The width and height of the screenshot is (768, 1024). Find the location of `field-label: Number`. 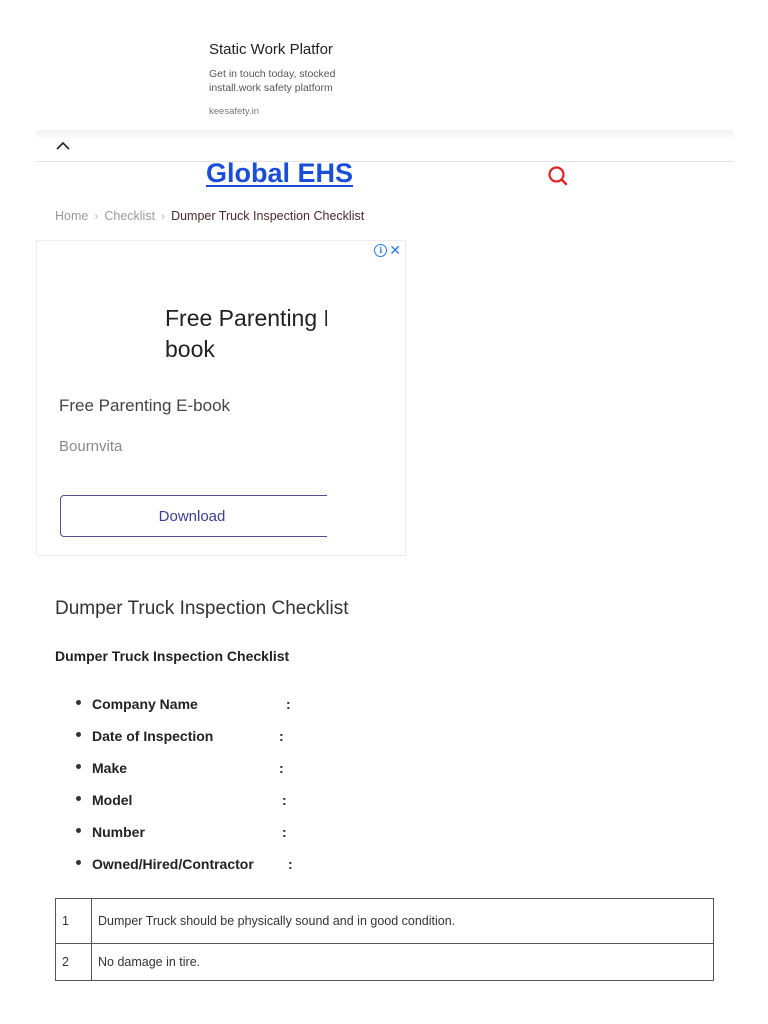

field-label: Number is located at coordinates (118, 832).